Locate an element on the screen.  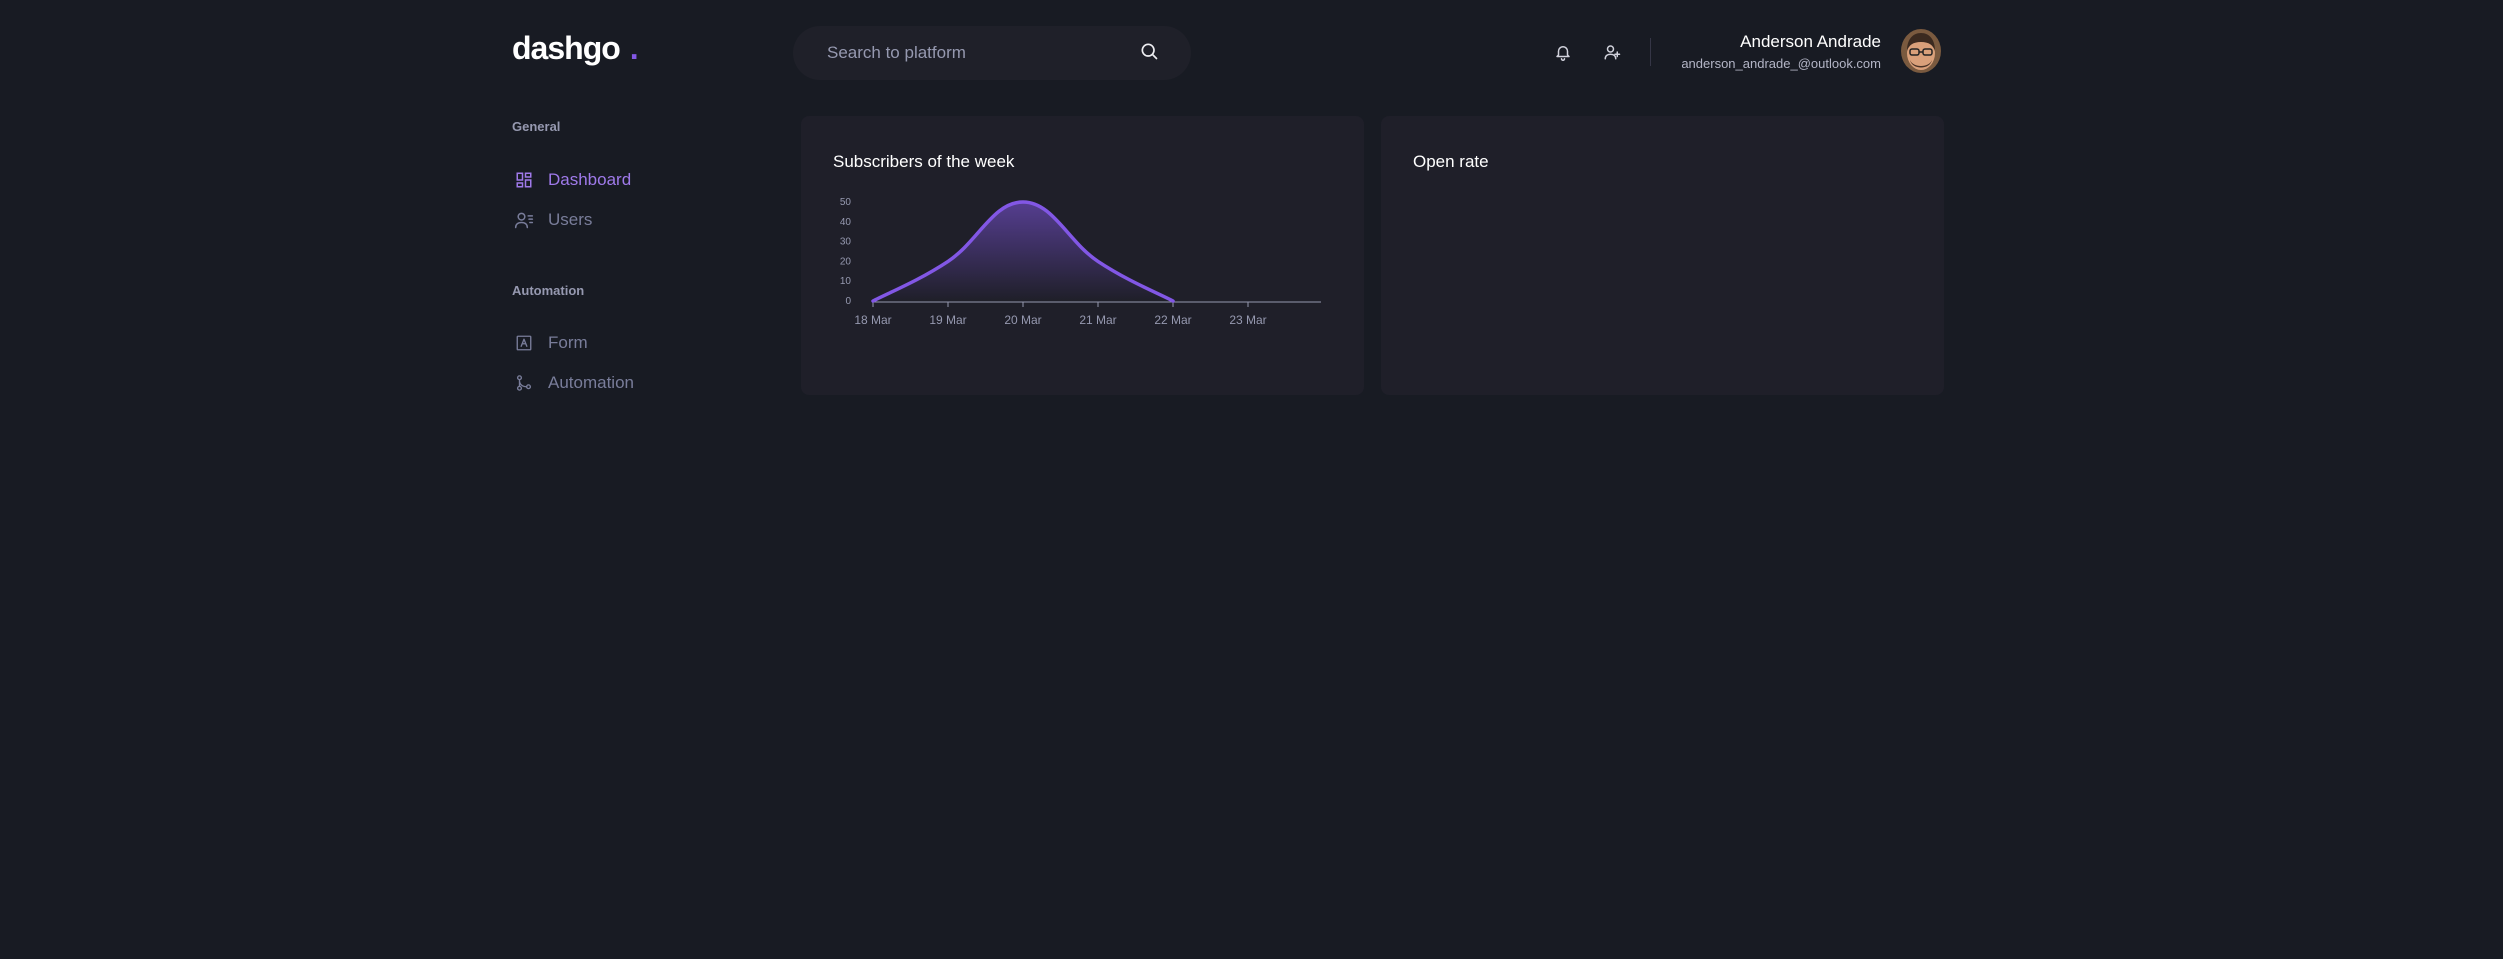
x-tick-label: 19 Mar is located at coordinates (947, 320).